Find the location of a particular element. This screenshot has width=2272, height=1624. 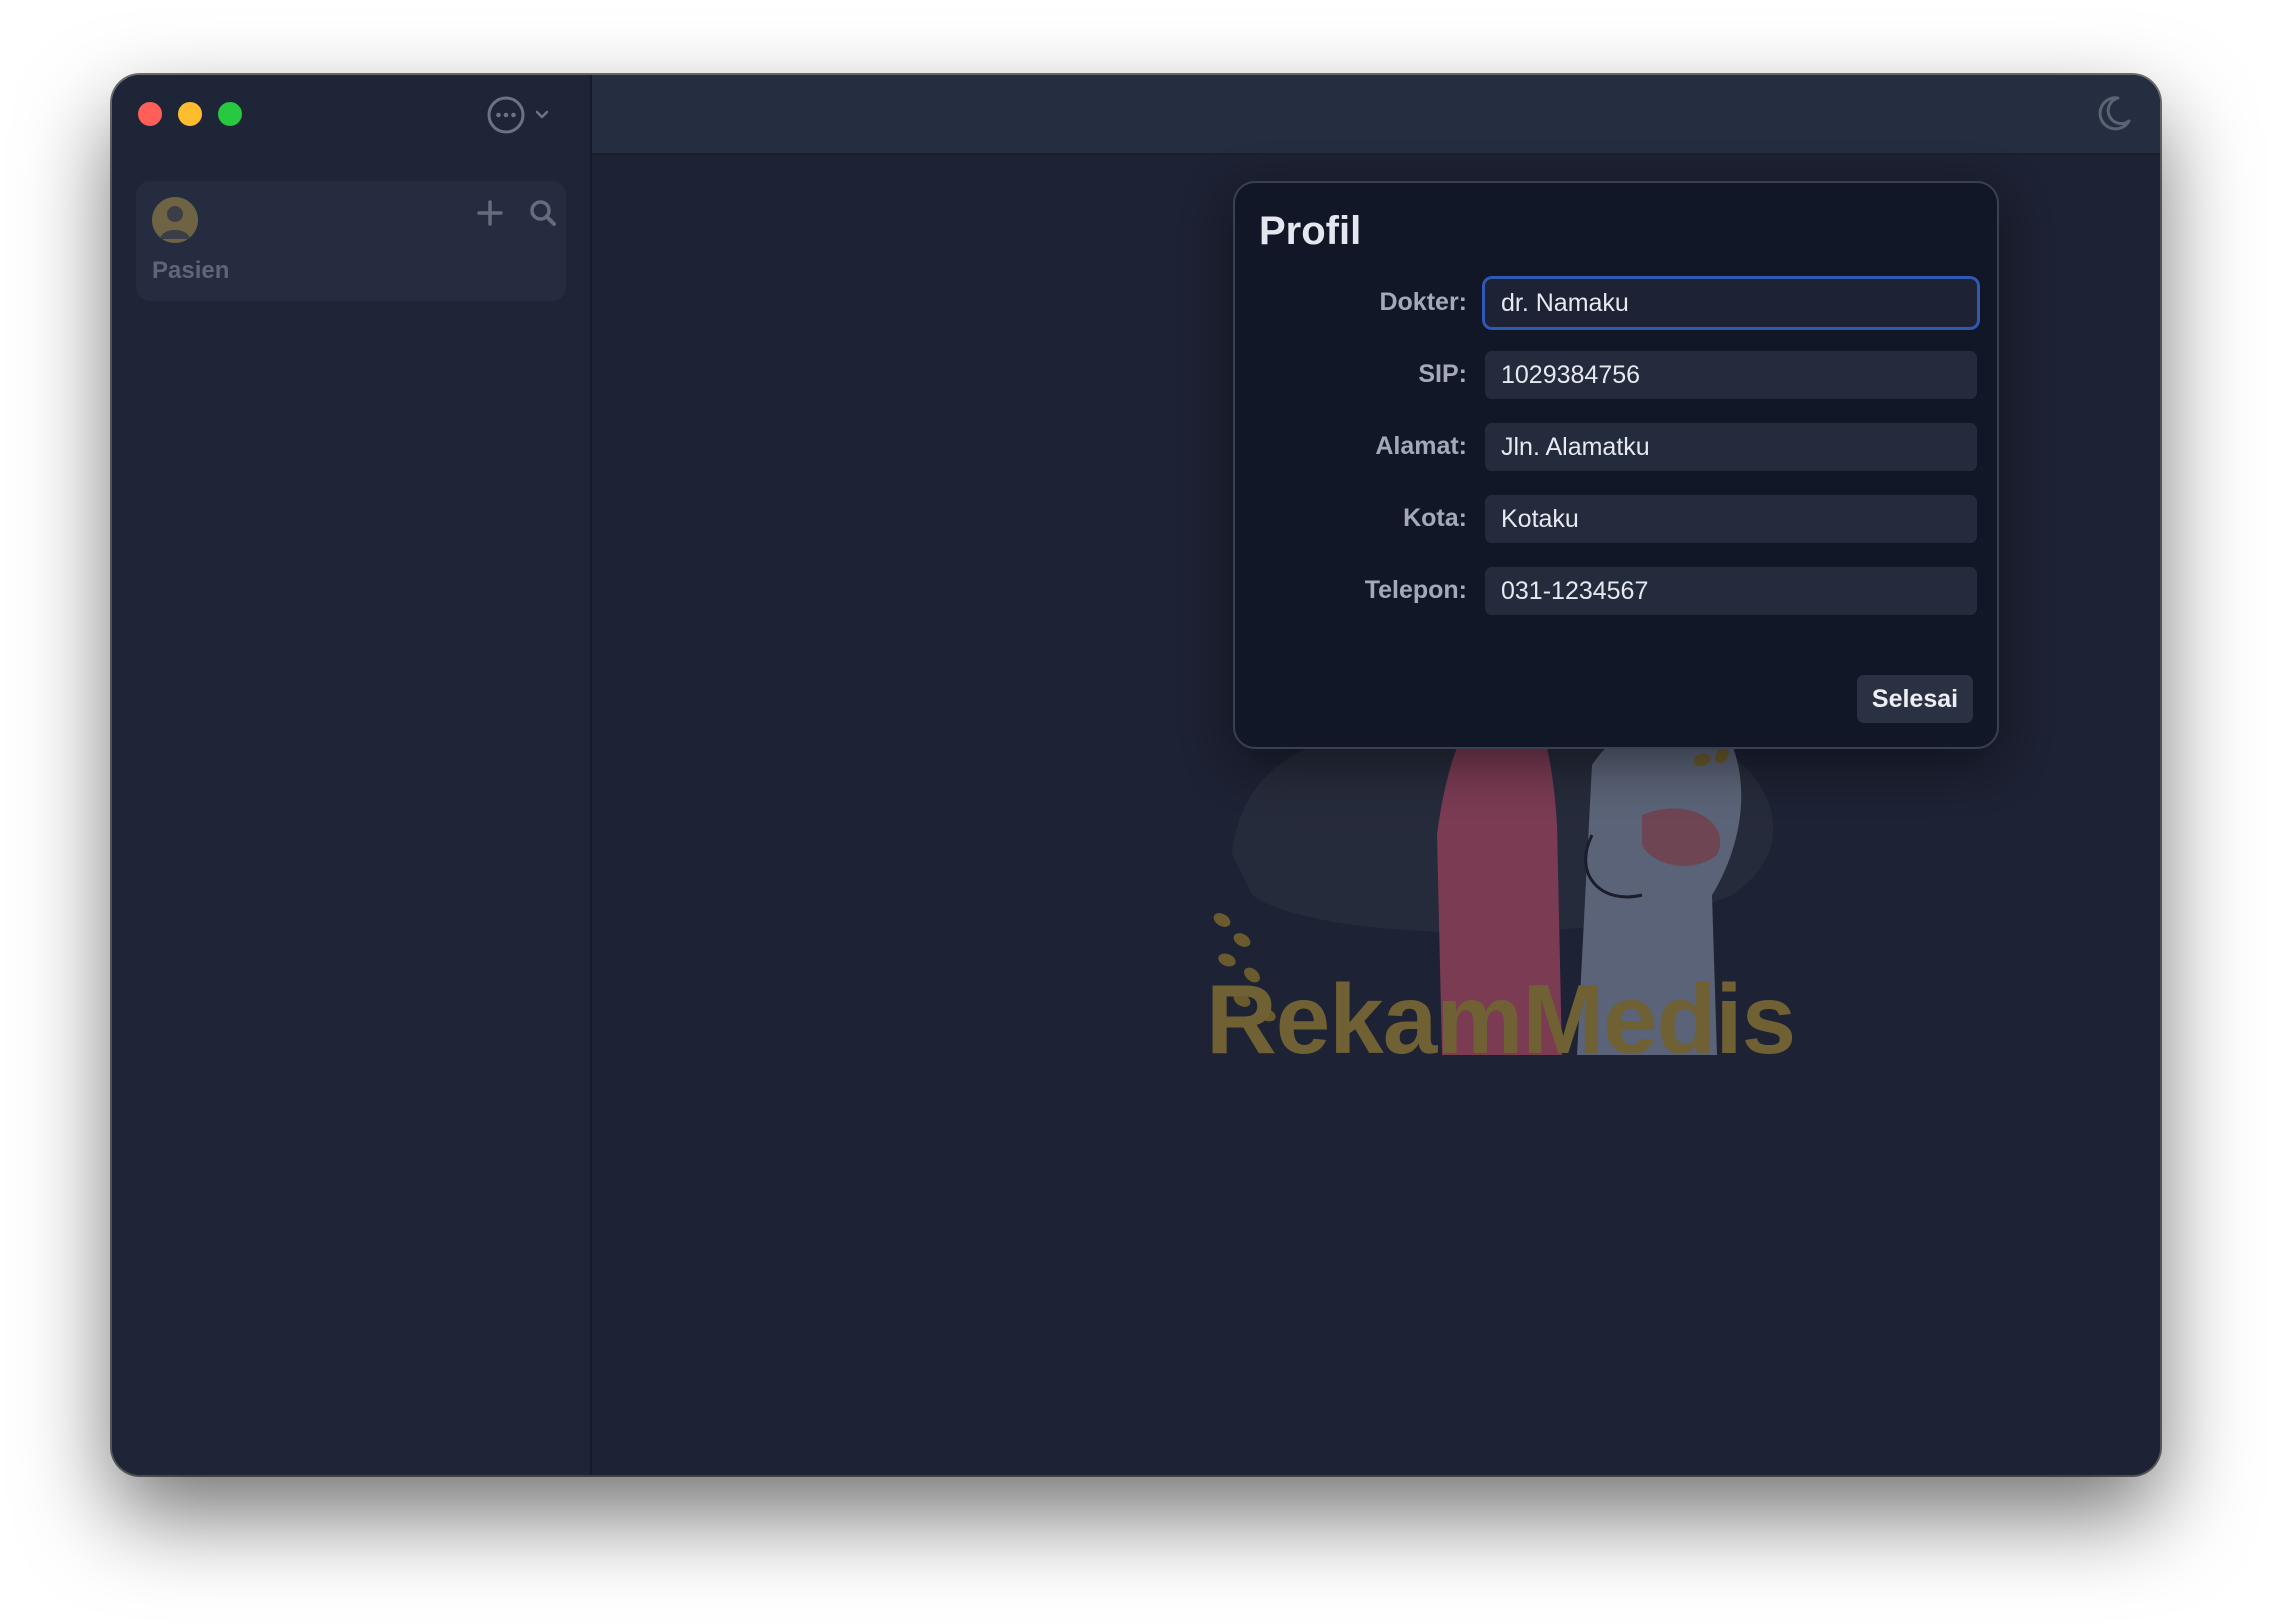

sip-label: SIP: is located at coordinates (1442, 374).